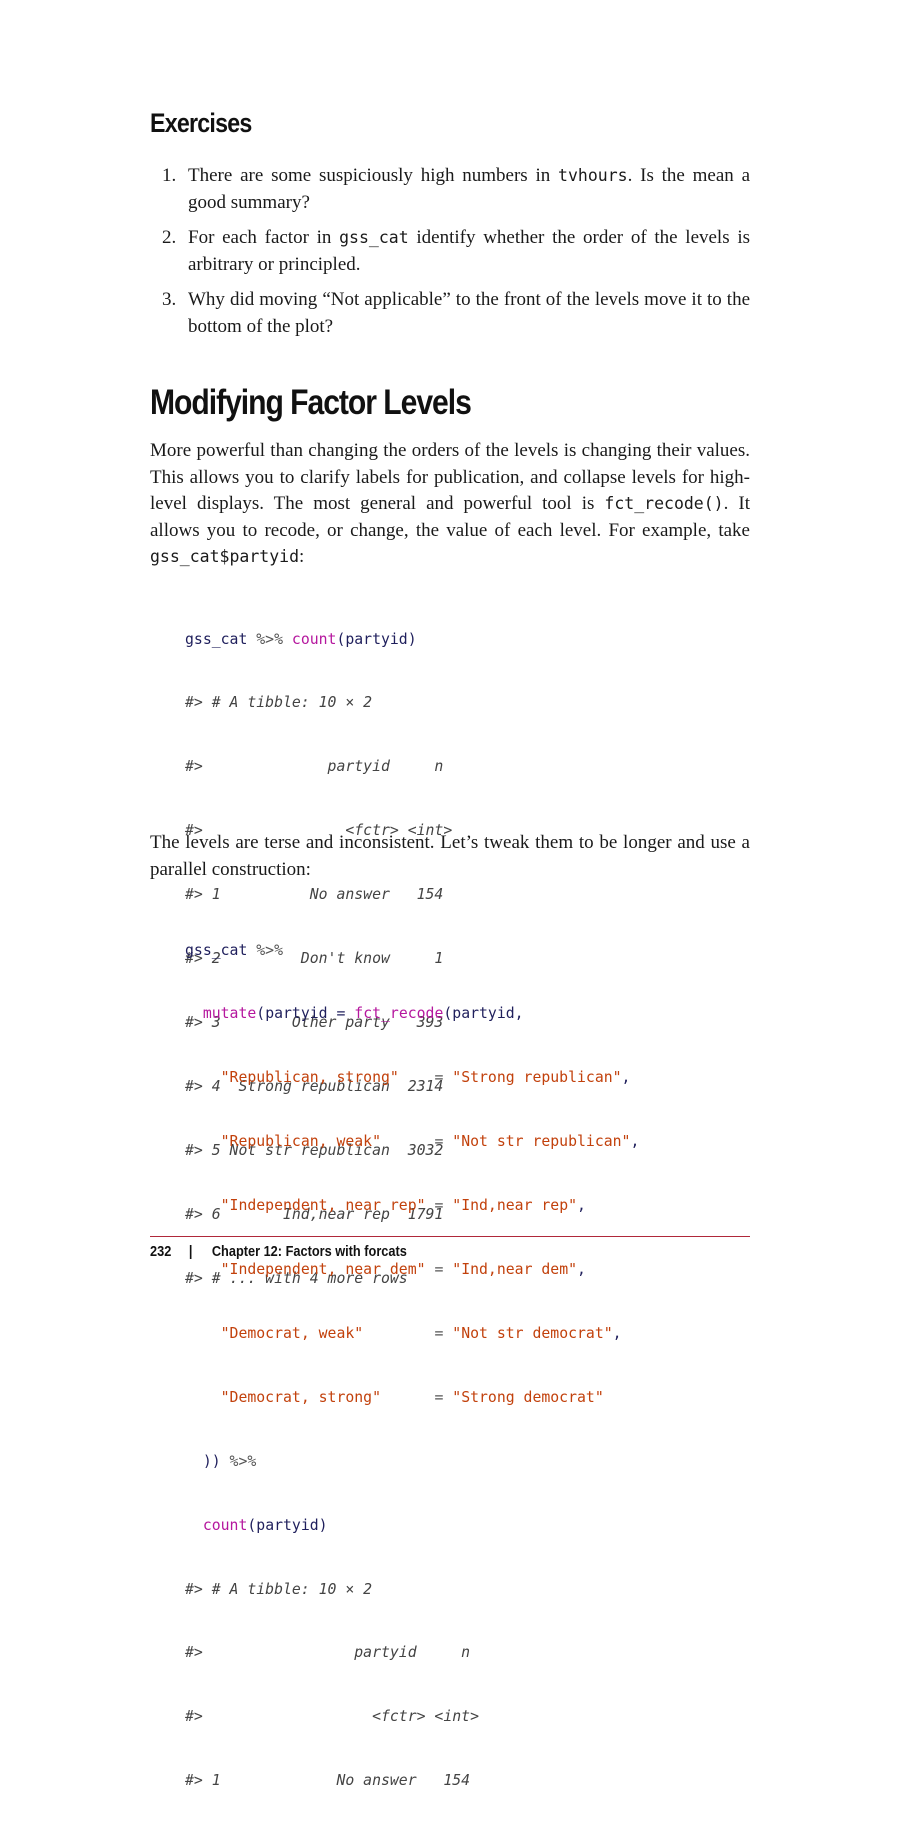  I want to click on inline-code: gss_cat, so click(374, 237).